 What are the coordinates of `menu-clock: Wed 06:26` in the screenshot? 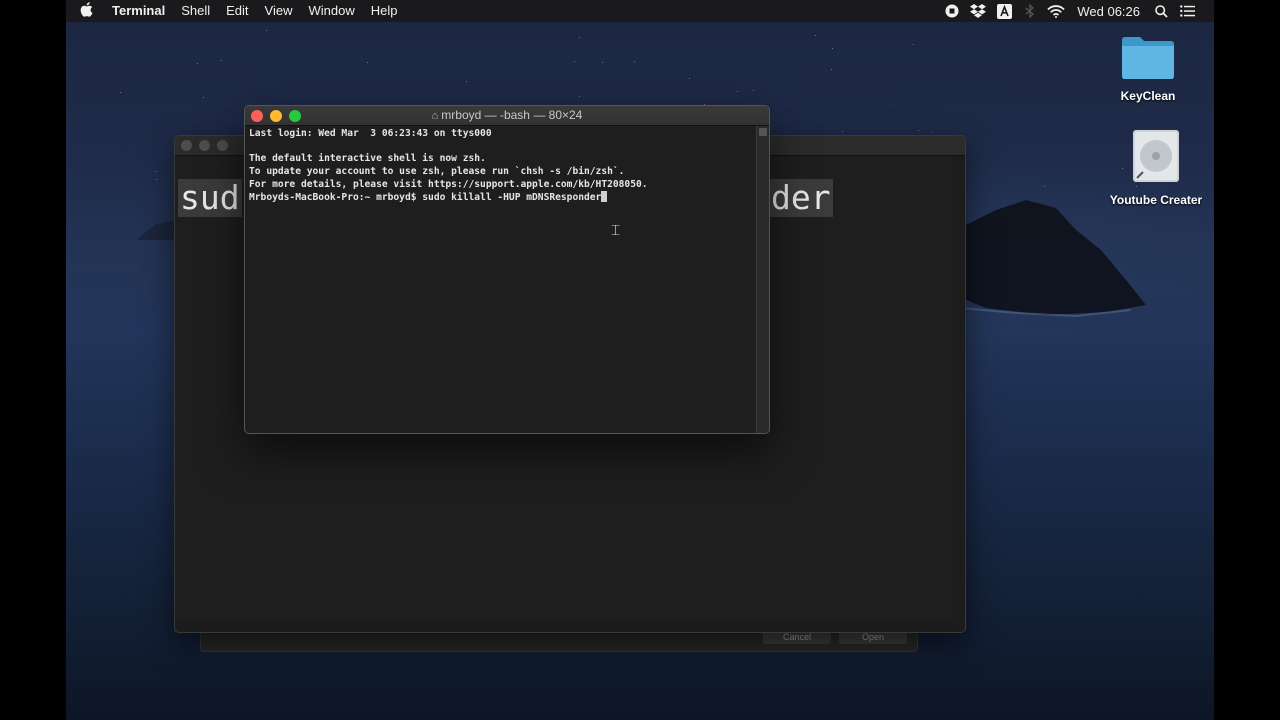 It's located at (1108, 11).